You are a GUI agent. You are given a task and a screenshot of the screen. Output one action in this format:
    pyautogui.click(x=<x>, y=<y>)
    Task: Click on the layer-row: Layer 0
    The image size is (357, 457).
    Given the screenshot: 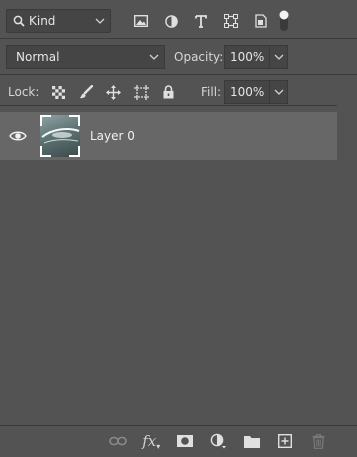 What is the action you would take?
    pyautogui.click(x=168, y=136)
    